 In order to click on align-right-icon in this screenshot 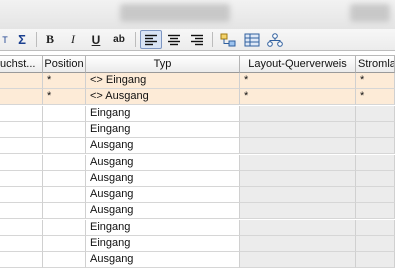, I will do `click(197, 39)`.